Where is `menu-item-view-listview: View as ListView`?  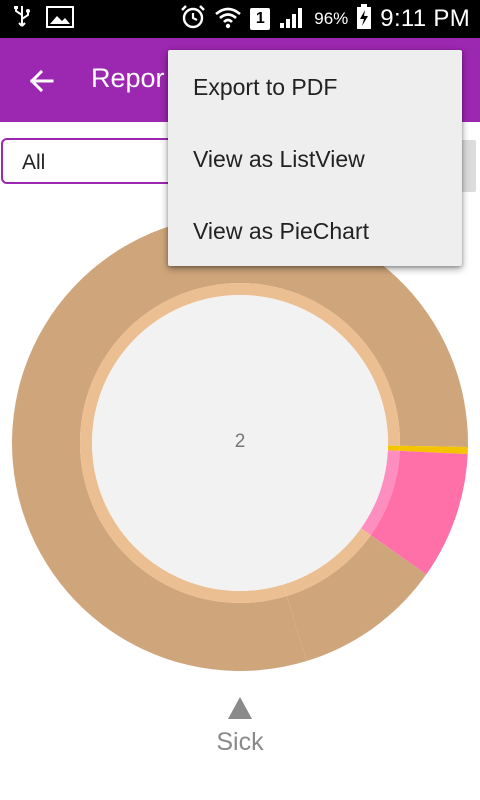
menu-item-view-listview: View as ListView is located at coordinates (315, 159).